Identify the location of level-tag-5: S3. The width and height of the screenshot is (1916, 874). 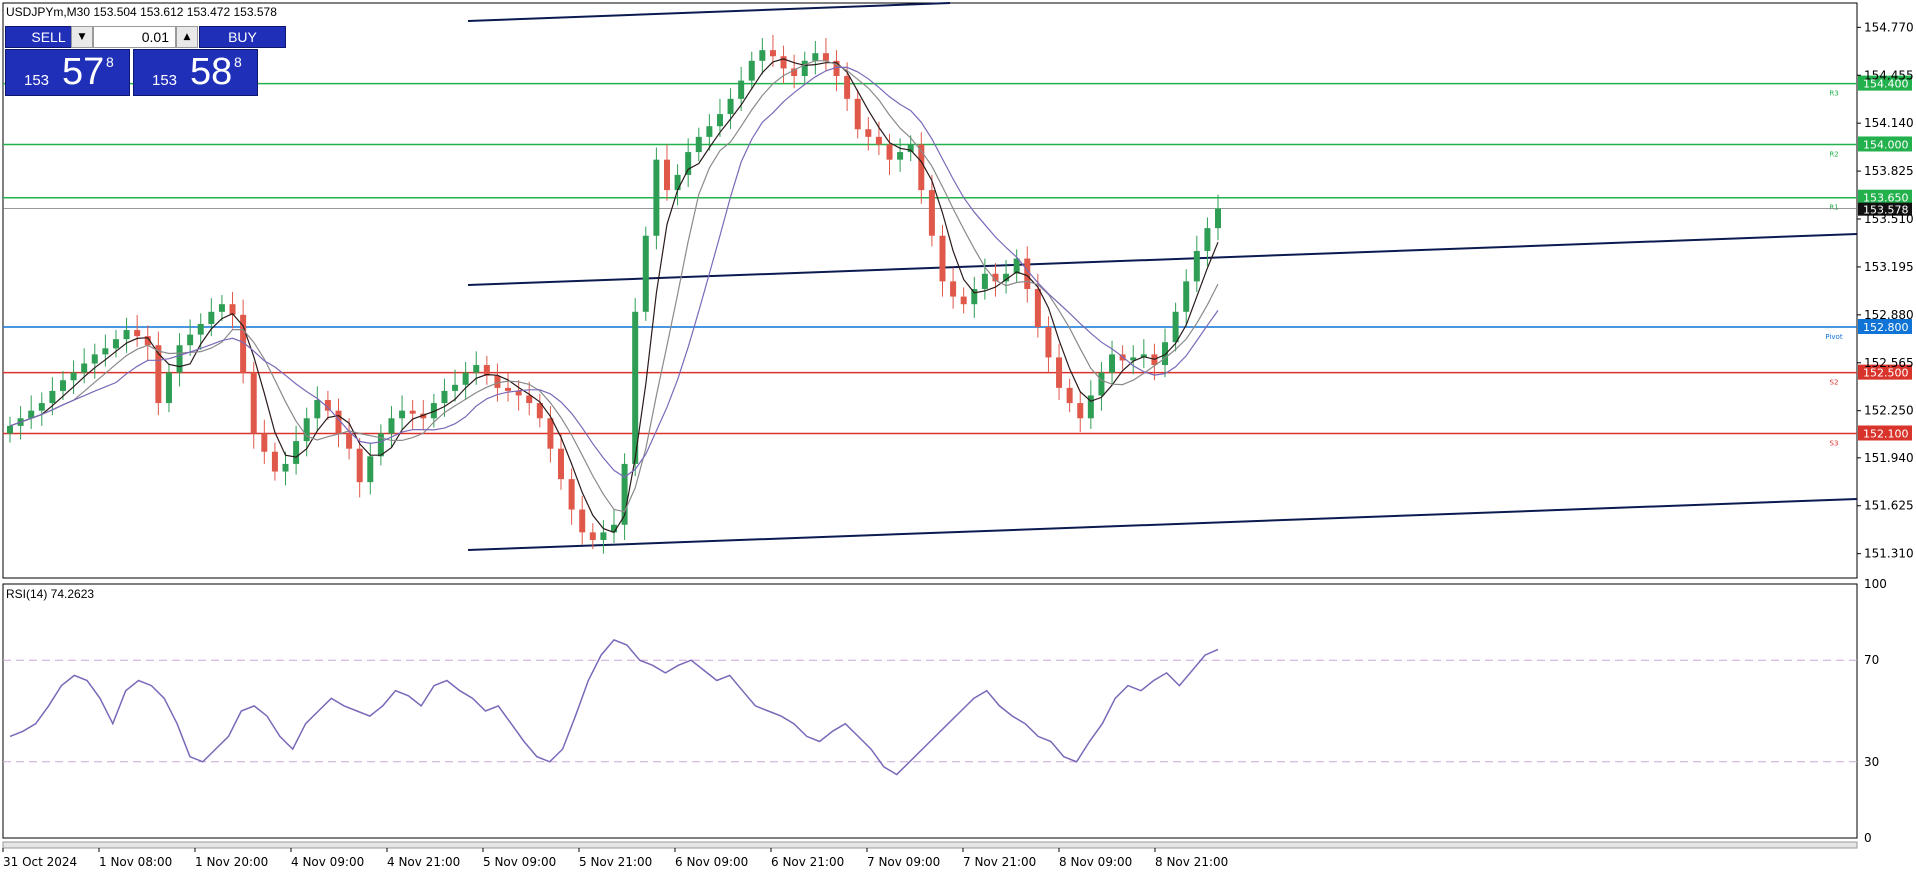
(1834, 443).